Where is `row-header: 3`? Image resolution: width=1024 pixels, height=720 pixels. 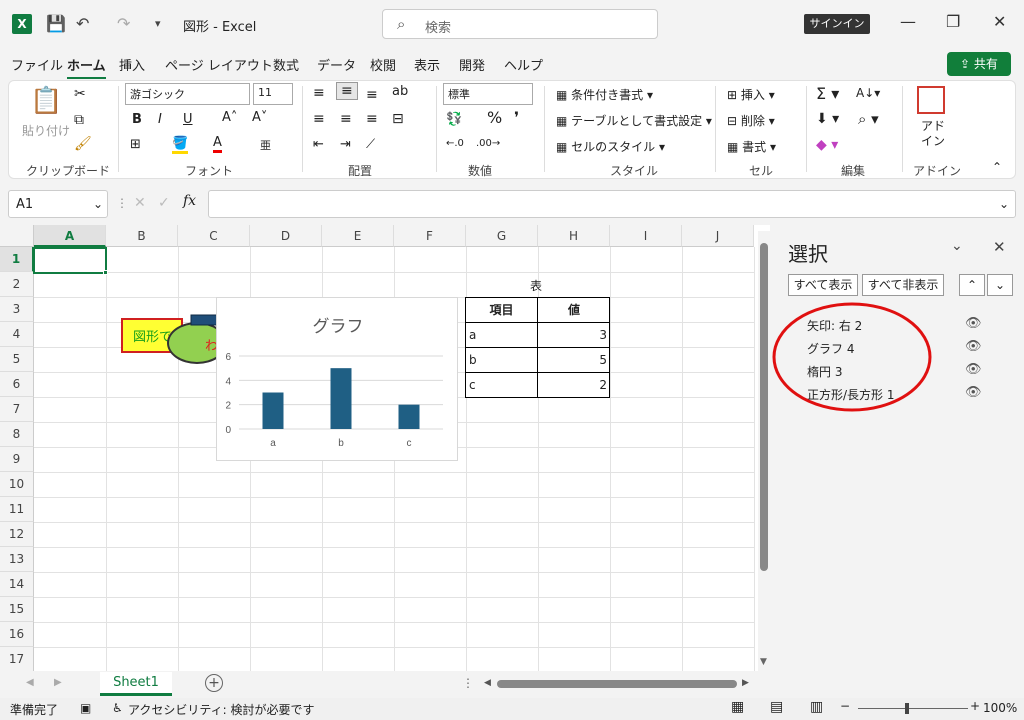
row-header: 3 is located at coordinates (17, 309).